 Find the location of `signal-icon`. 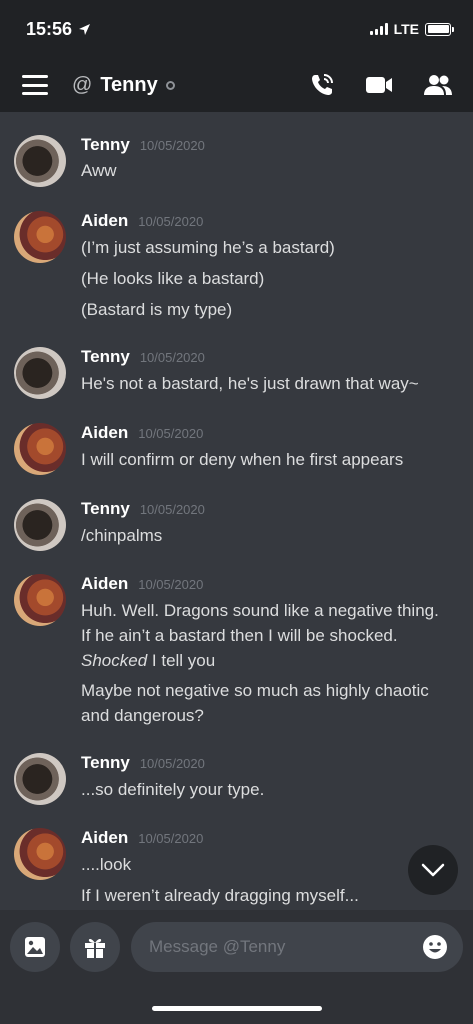

signal-icon is located at coordinates (378, 29).